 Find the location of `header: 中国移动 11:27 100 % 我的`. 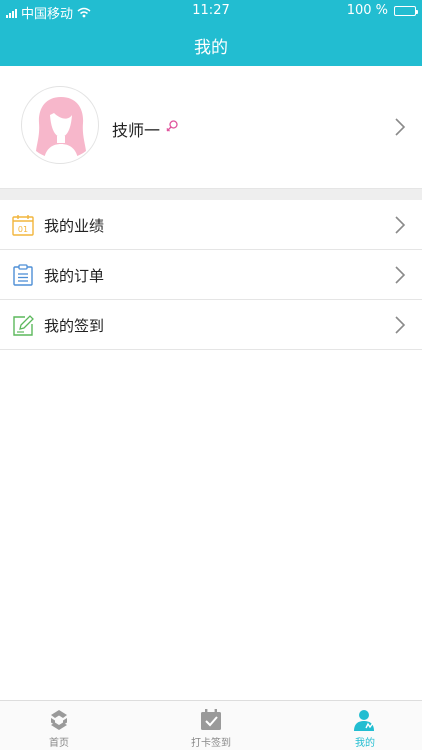

header: 中国移动 11:27 100 % 我的 is located at coordinates (211, 33).